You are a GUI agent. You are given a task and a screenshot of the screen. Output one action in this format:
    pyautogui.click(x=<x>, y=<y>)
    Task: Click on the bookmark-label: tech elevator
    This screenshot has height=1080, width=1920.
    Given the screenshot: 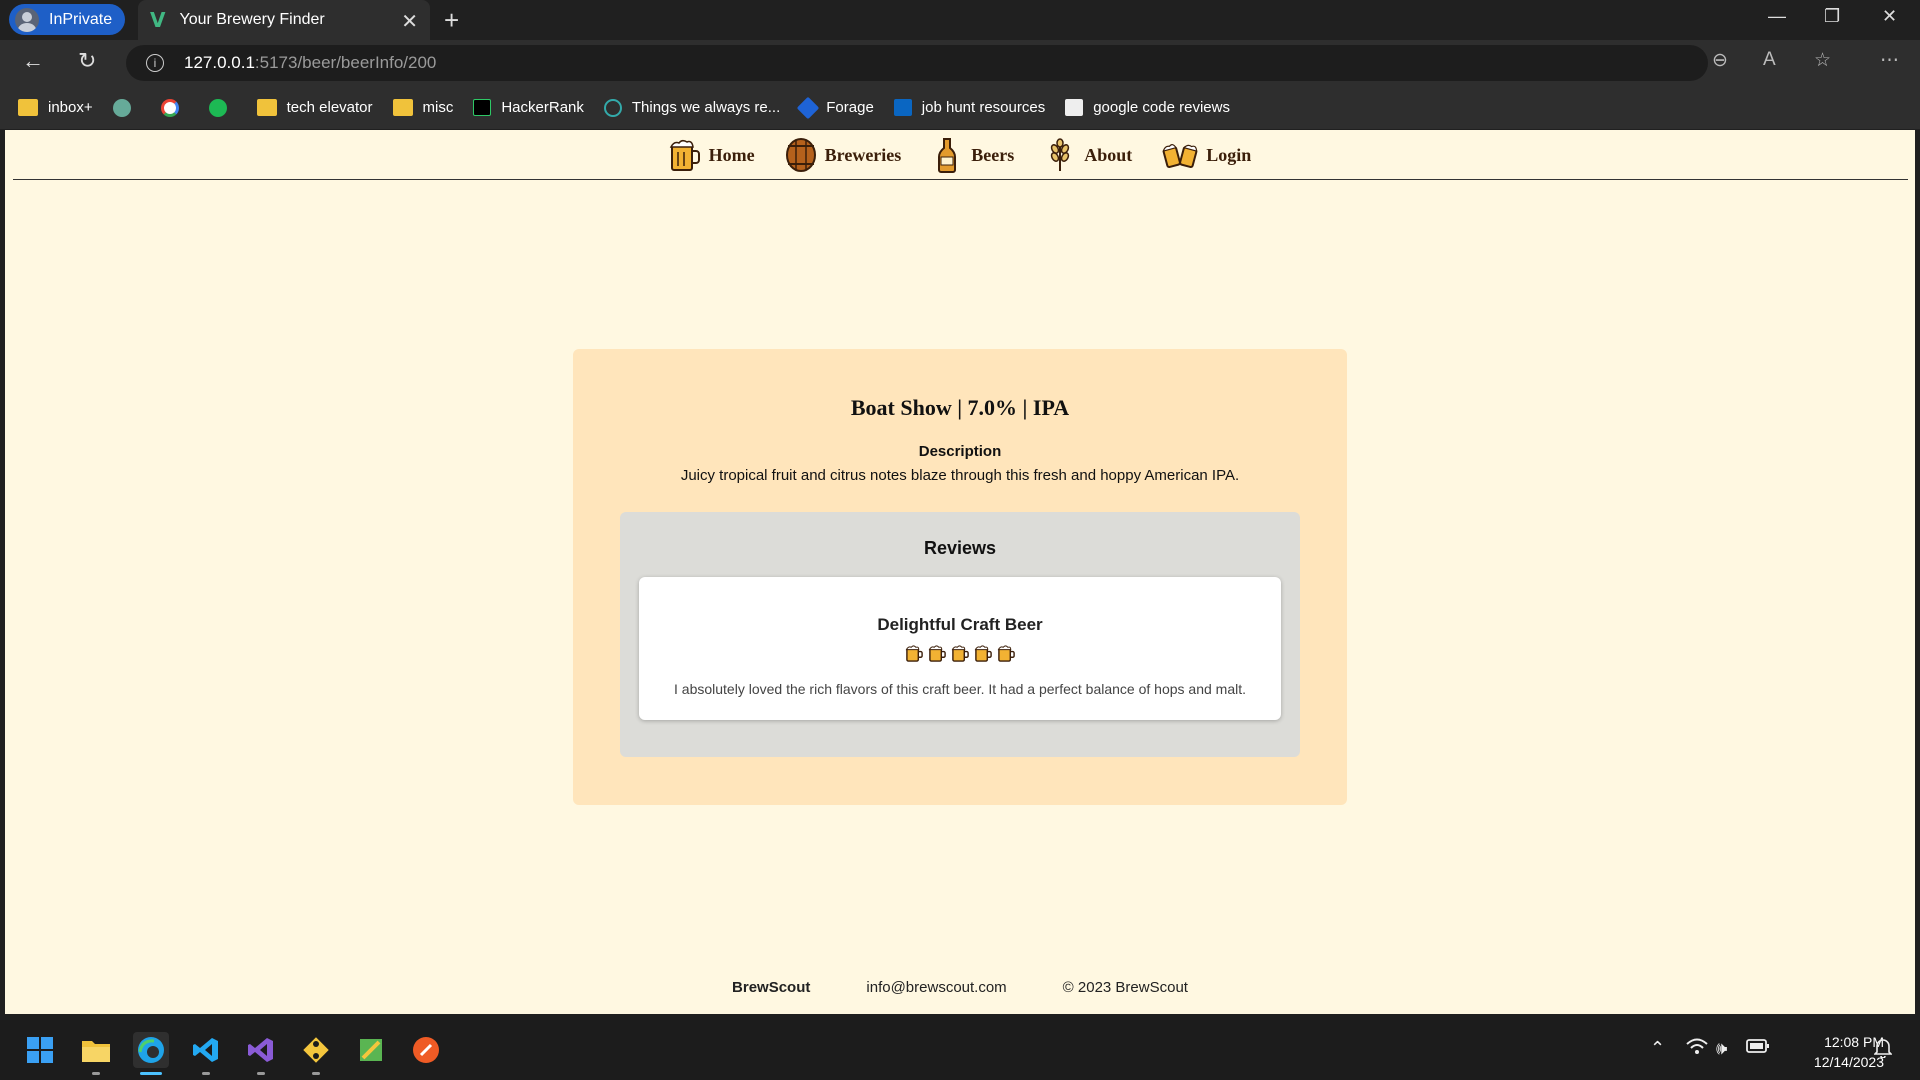 What is the action you would take?
    pyautogui.click(x=329, y=107)
    